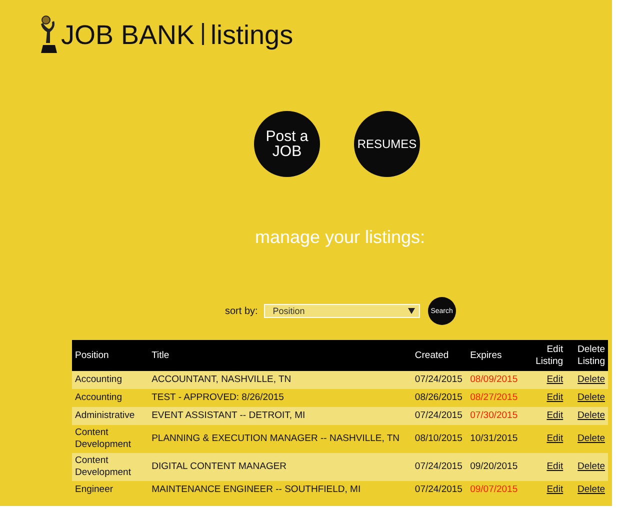  Describe the element at coordinates (546, 355) in the screenshot. I see `column-header: Edit Listing` at that location.